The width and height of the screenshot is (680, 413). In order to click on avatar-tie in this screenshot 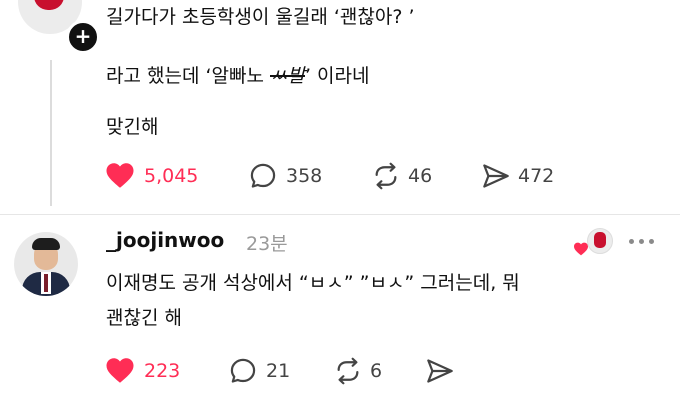, I will do `click(46, 283)`.